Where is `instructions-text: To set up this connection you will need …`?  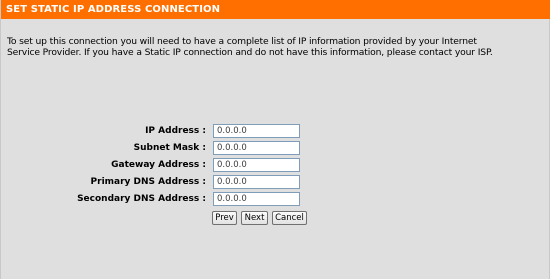 instructions-text: To set up this connection you will need … is located at coordinates (275, 47).